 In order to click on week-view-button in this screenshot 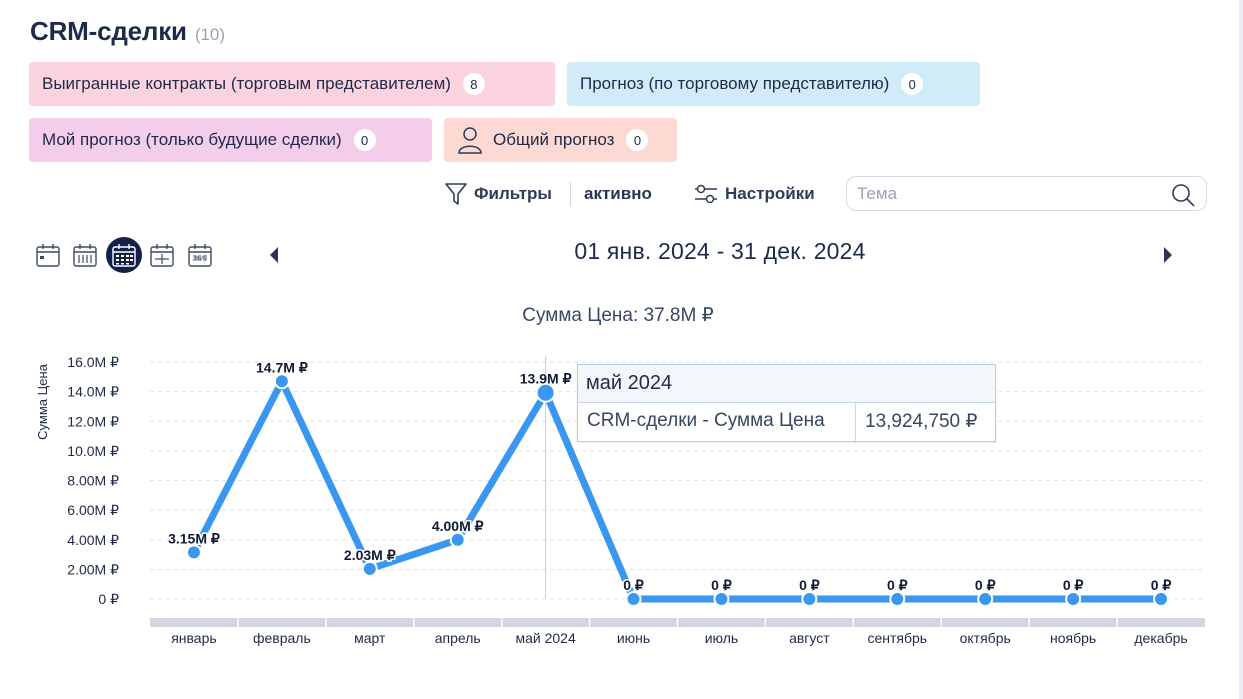, I will do `click(85, 255)`.